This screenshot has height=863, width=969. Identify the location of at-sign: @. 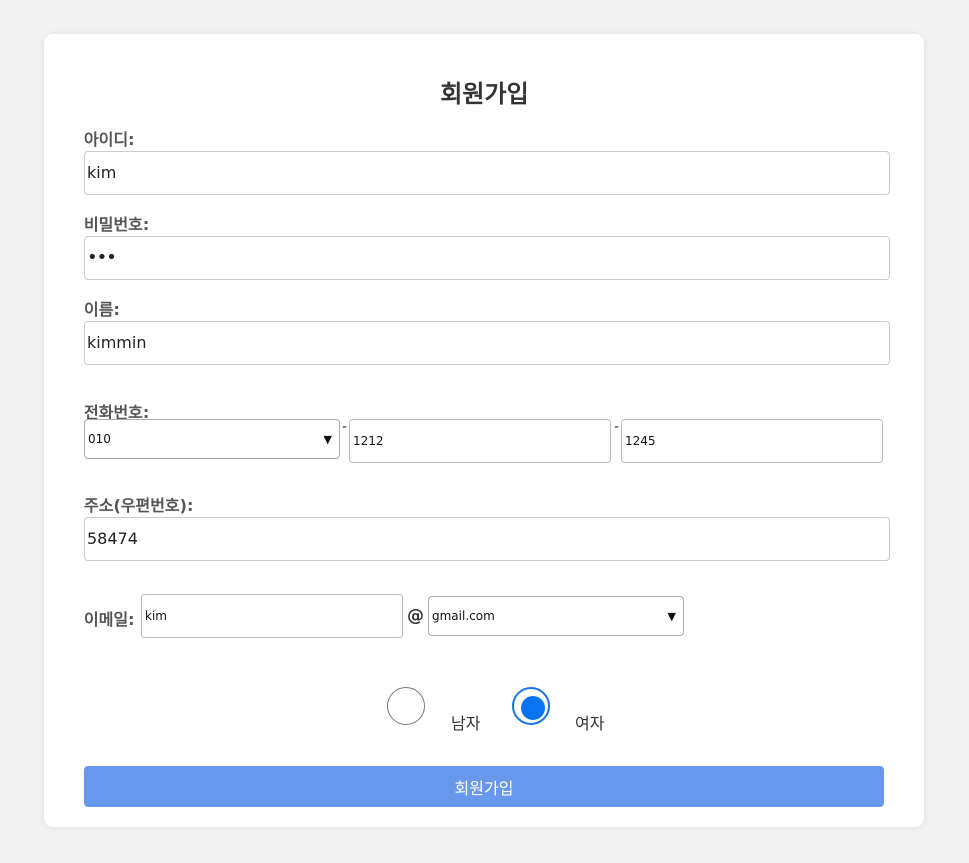
(415, 616).